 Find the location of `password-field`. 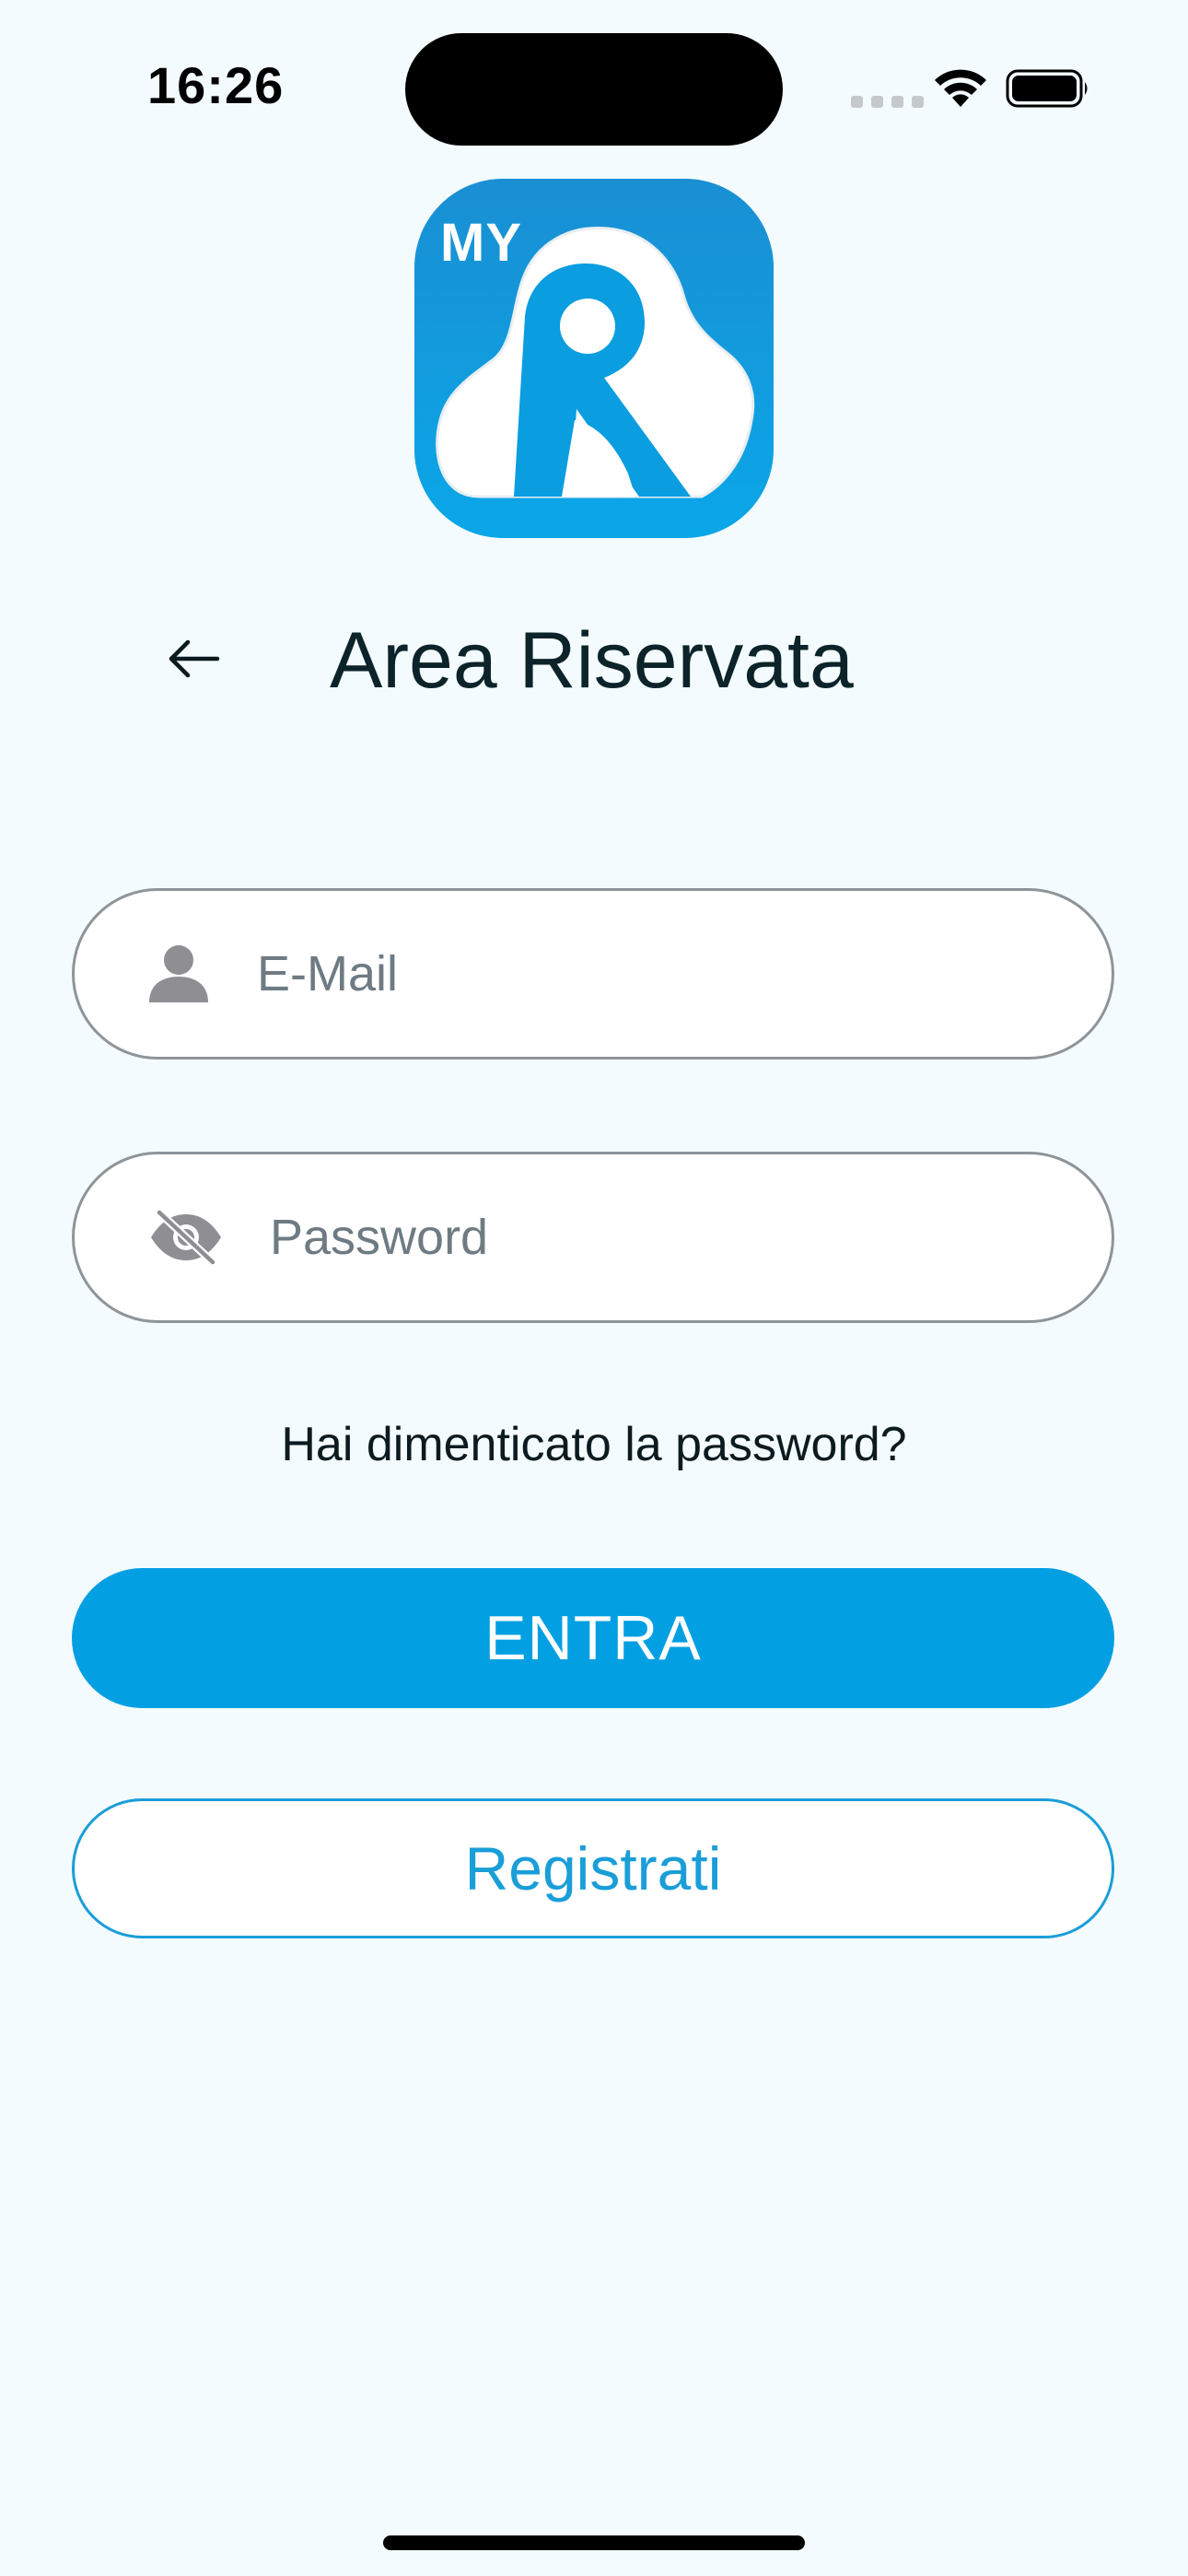

password-field is located at coordinates (593, 1237).